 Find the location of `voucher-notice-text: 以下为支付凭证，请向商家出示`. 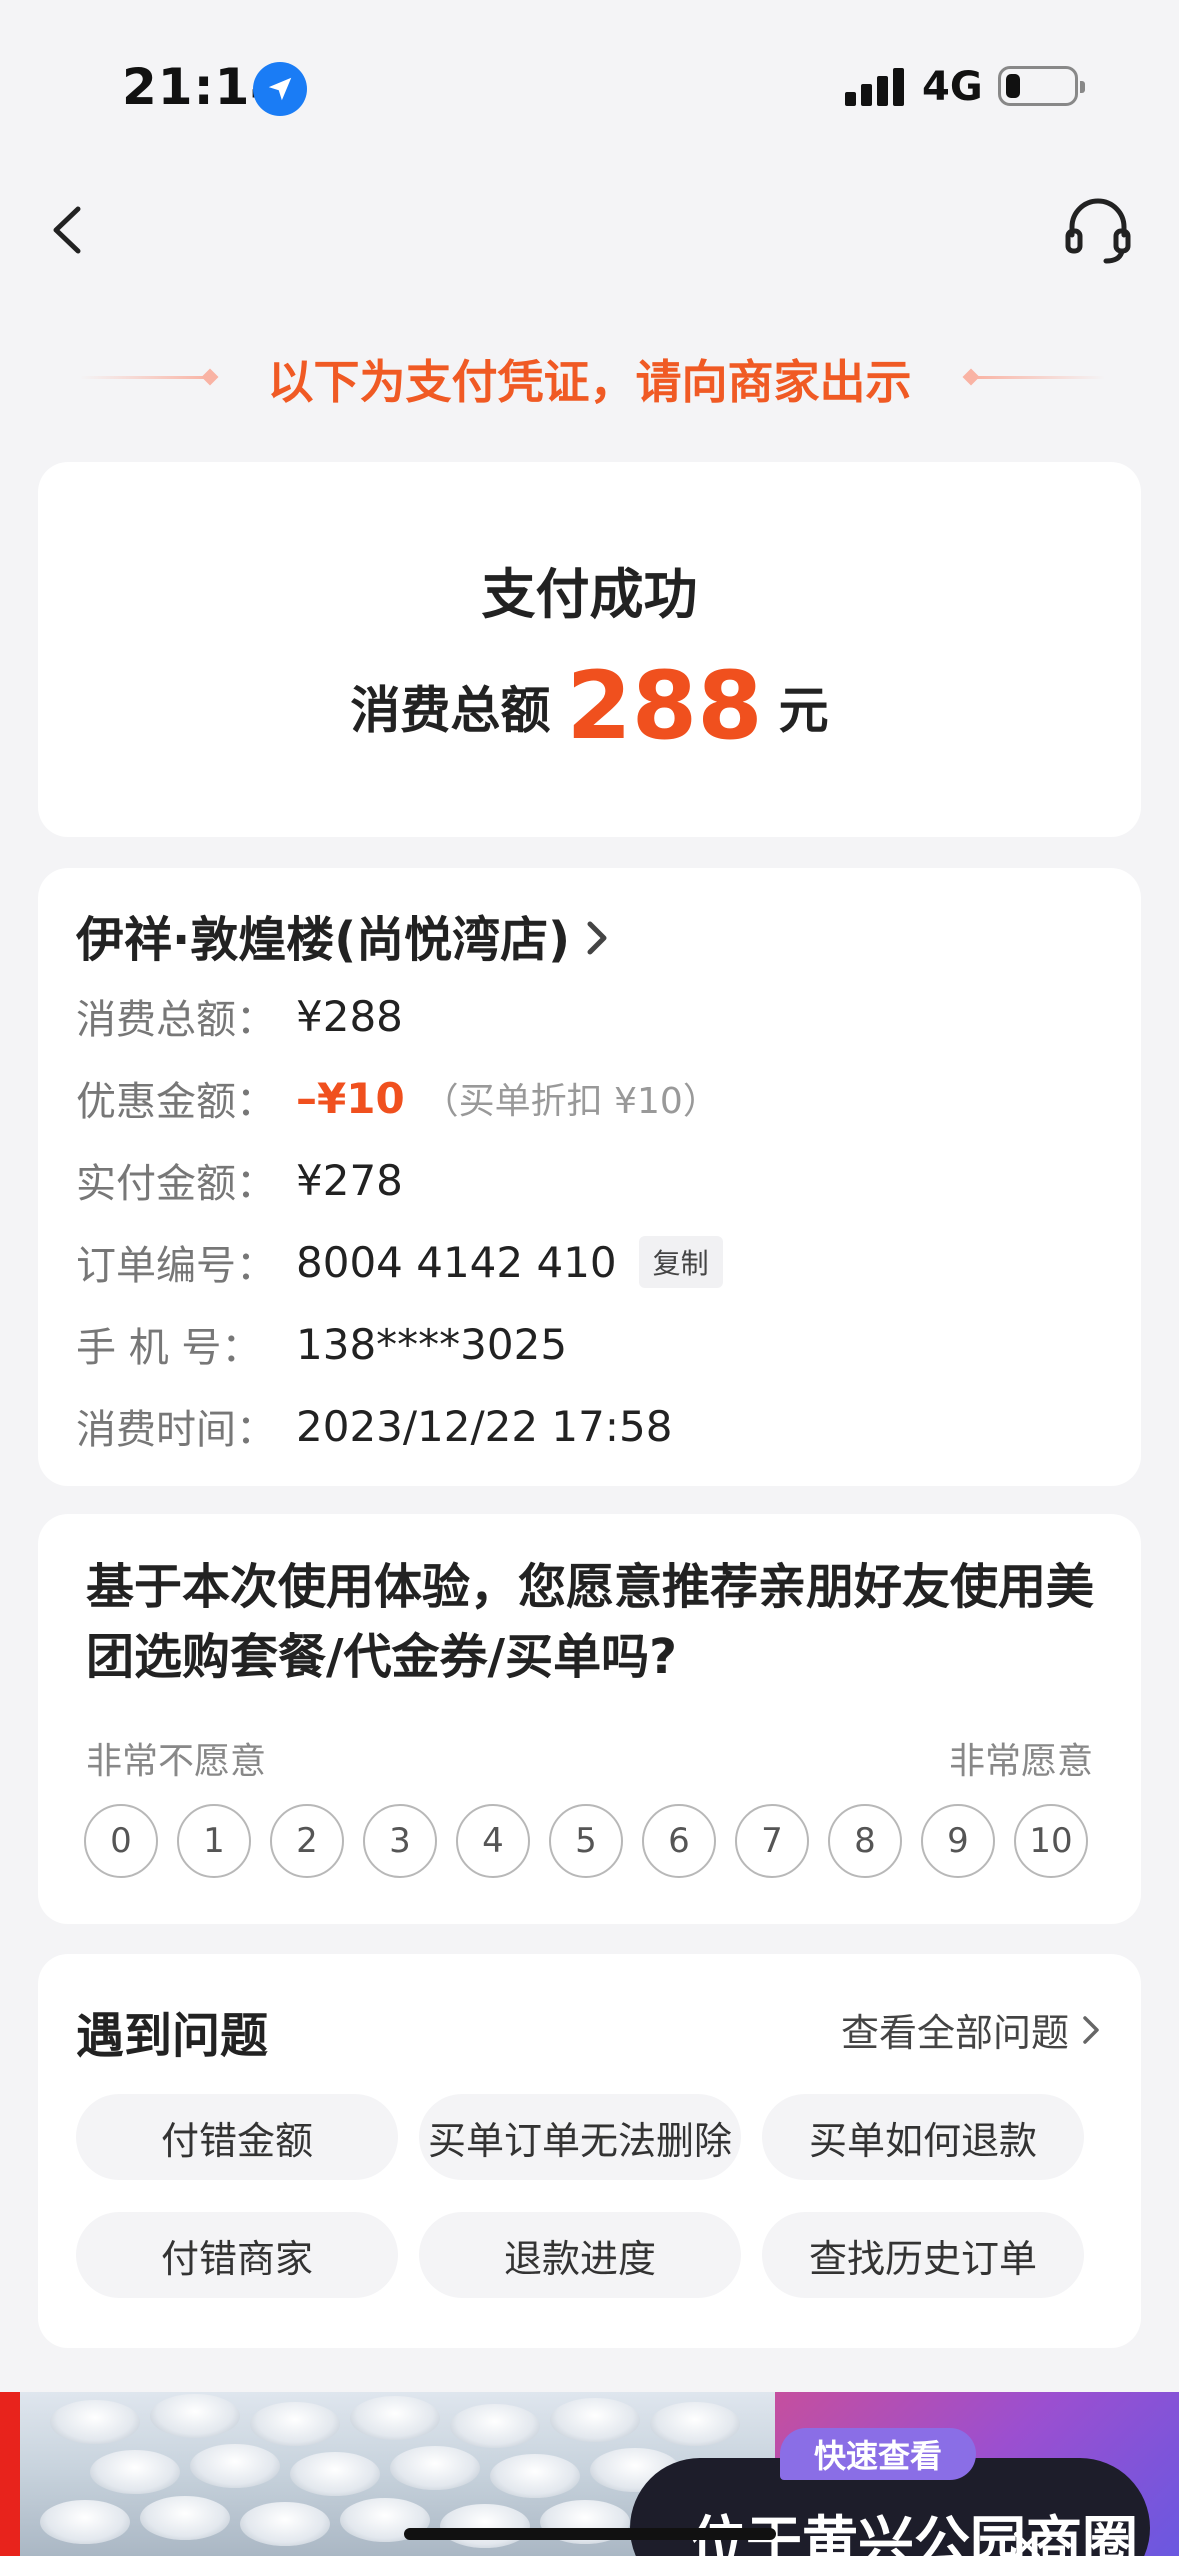

voucher-notice-text: 以下为支付凭证，请向商家出示 is located at coordinates (589, 382).